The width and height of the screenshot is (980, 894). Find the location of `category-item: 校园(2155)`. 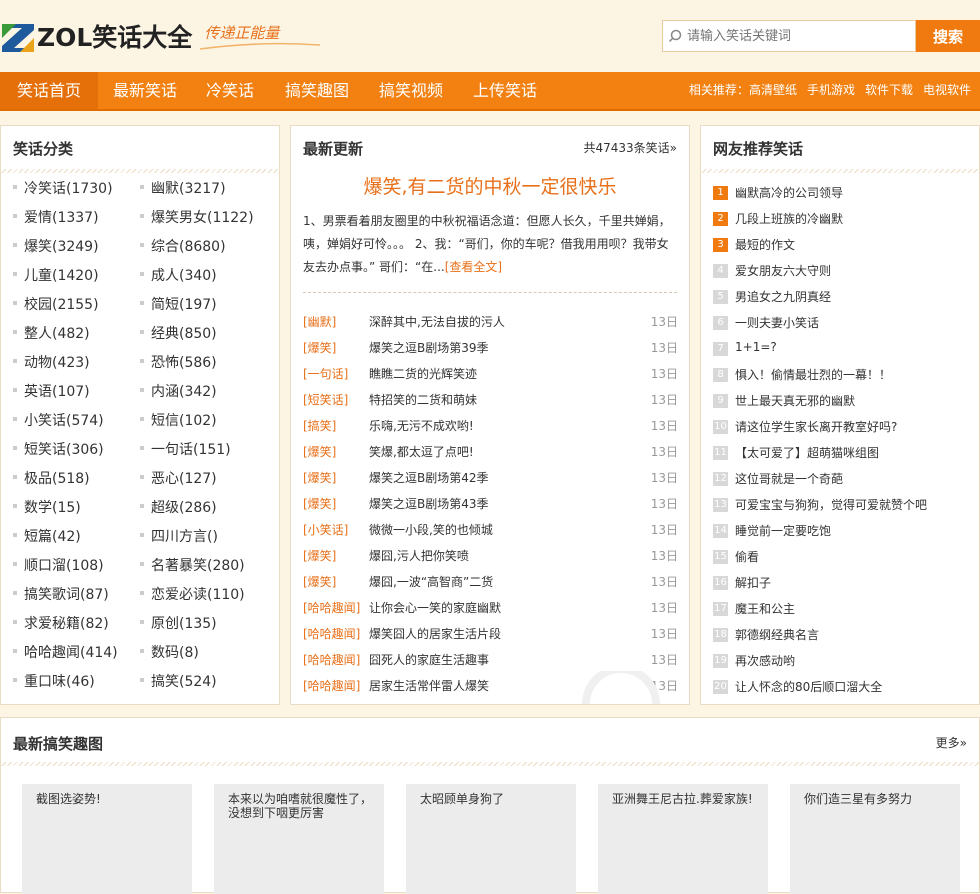

category-item: 校园(2155) is located at coordinates (56, 304).